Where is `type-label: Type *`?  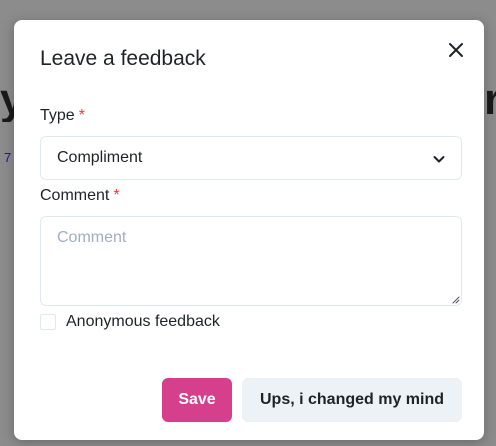 type-label: Type * is located at coordinates (62, 116).